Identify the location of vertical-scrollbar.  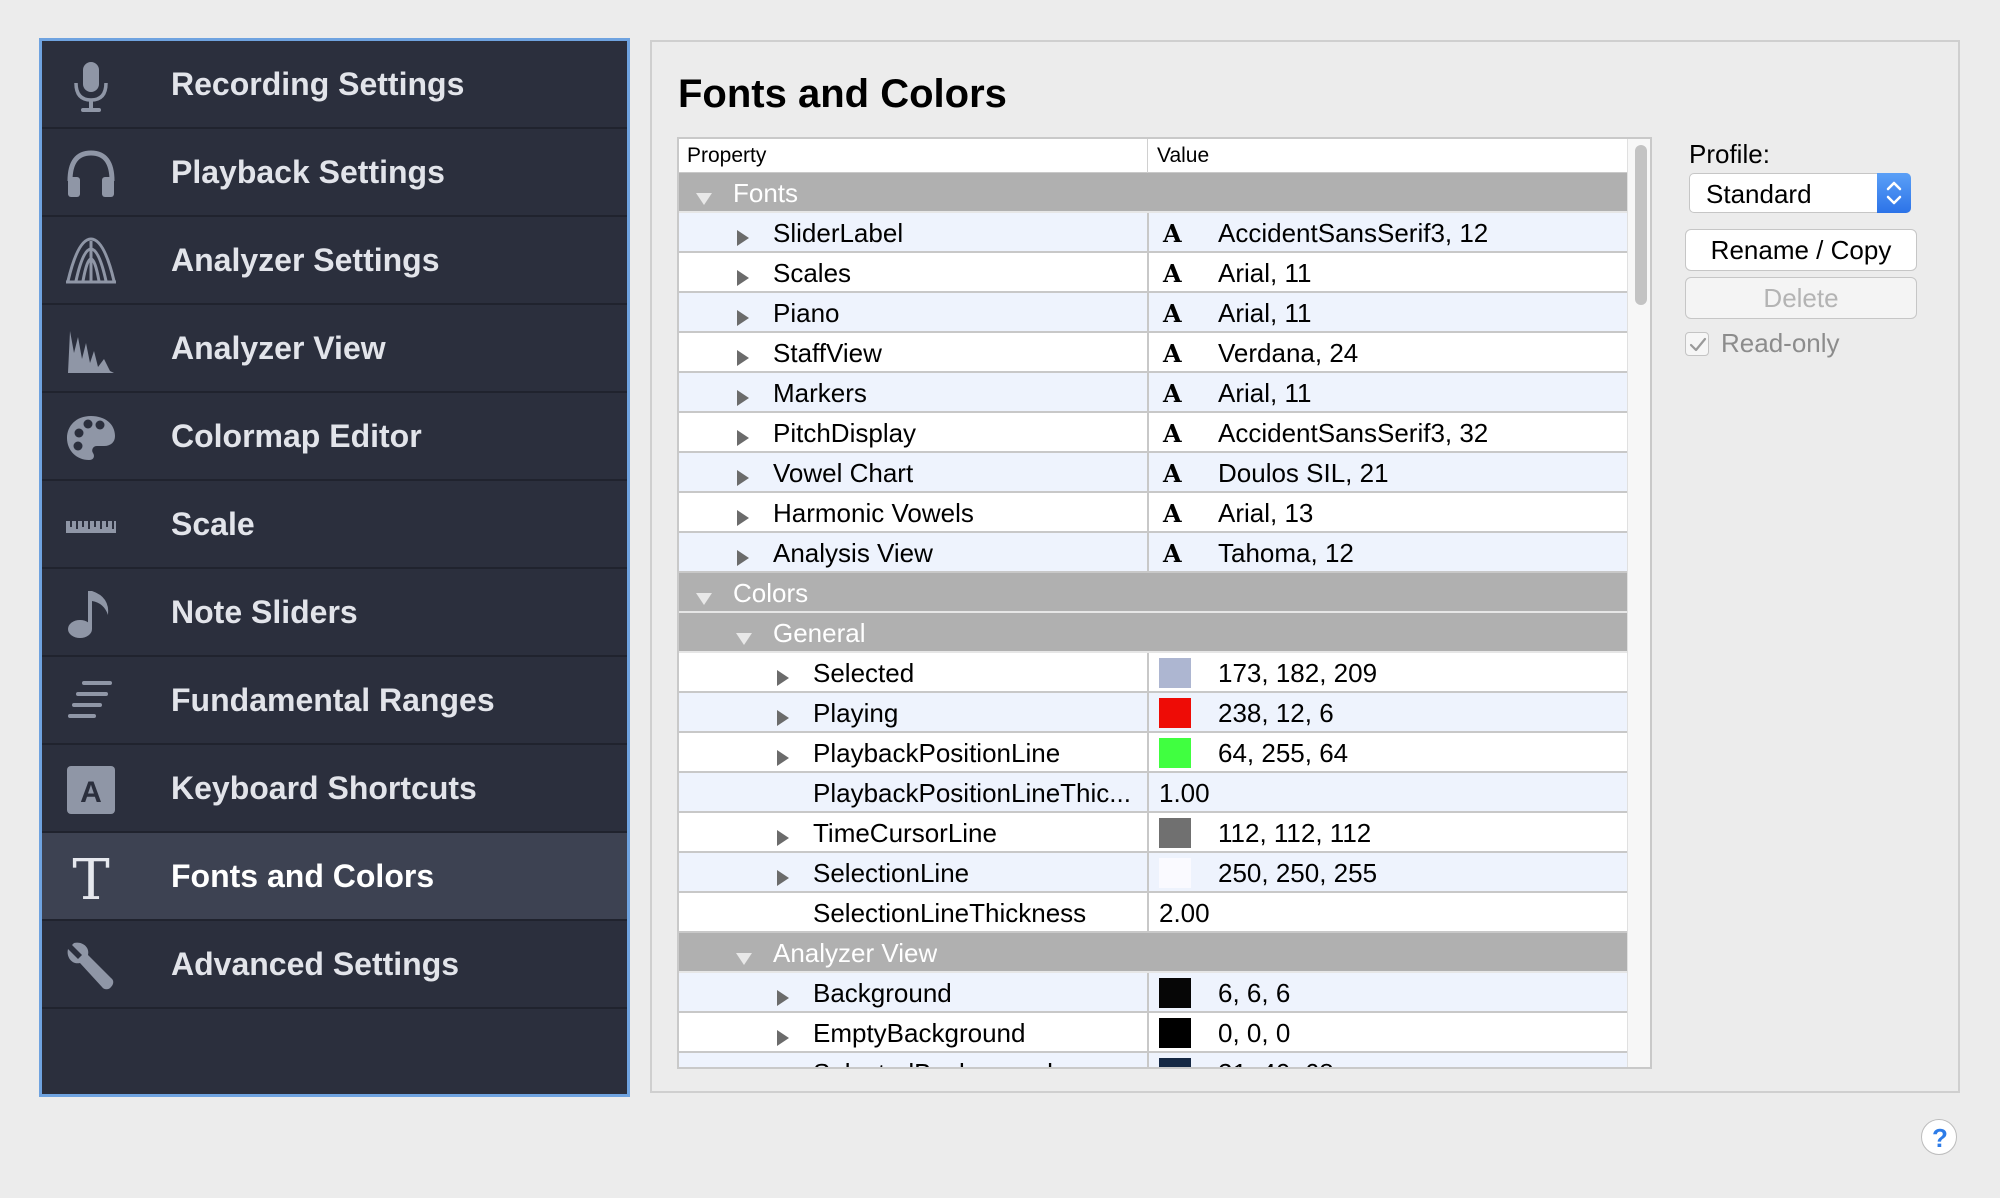
(1638, 603).